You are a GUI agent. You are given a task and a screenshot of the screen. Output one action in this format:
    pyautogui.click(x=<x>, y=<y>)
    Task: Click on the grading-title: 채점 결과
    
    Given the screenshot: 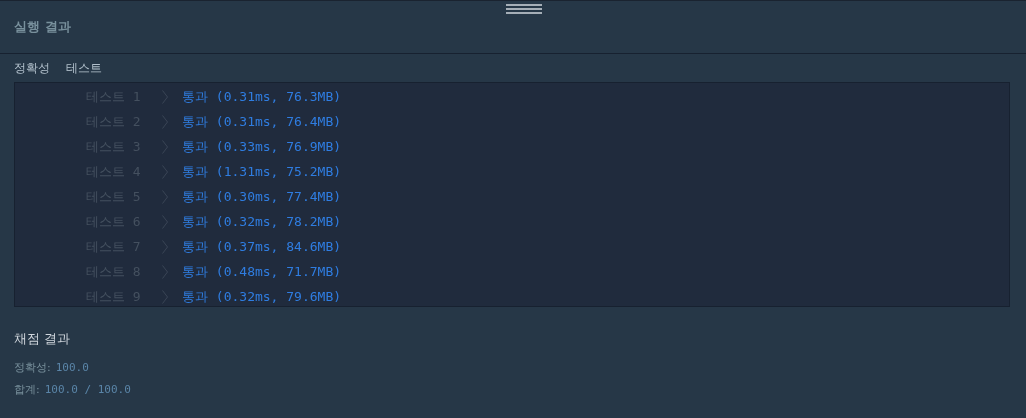 What is the action you would take?
    pyautogui.click(x=42, y=339)
    